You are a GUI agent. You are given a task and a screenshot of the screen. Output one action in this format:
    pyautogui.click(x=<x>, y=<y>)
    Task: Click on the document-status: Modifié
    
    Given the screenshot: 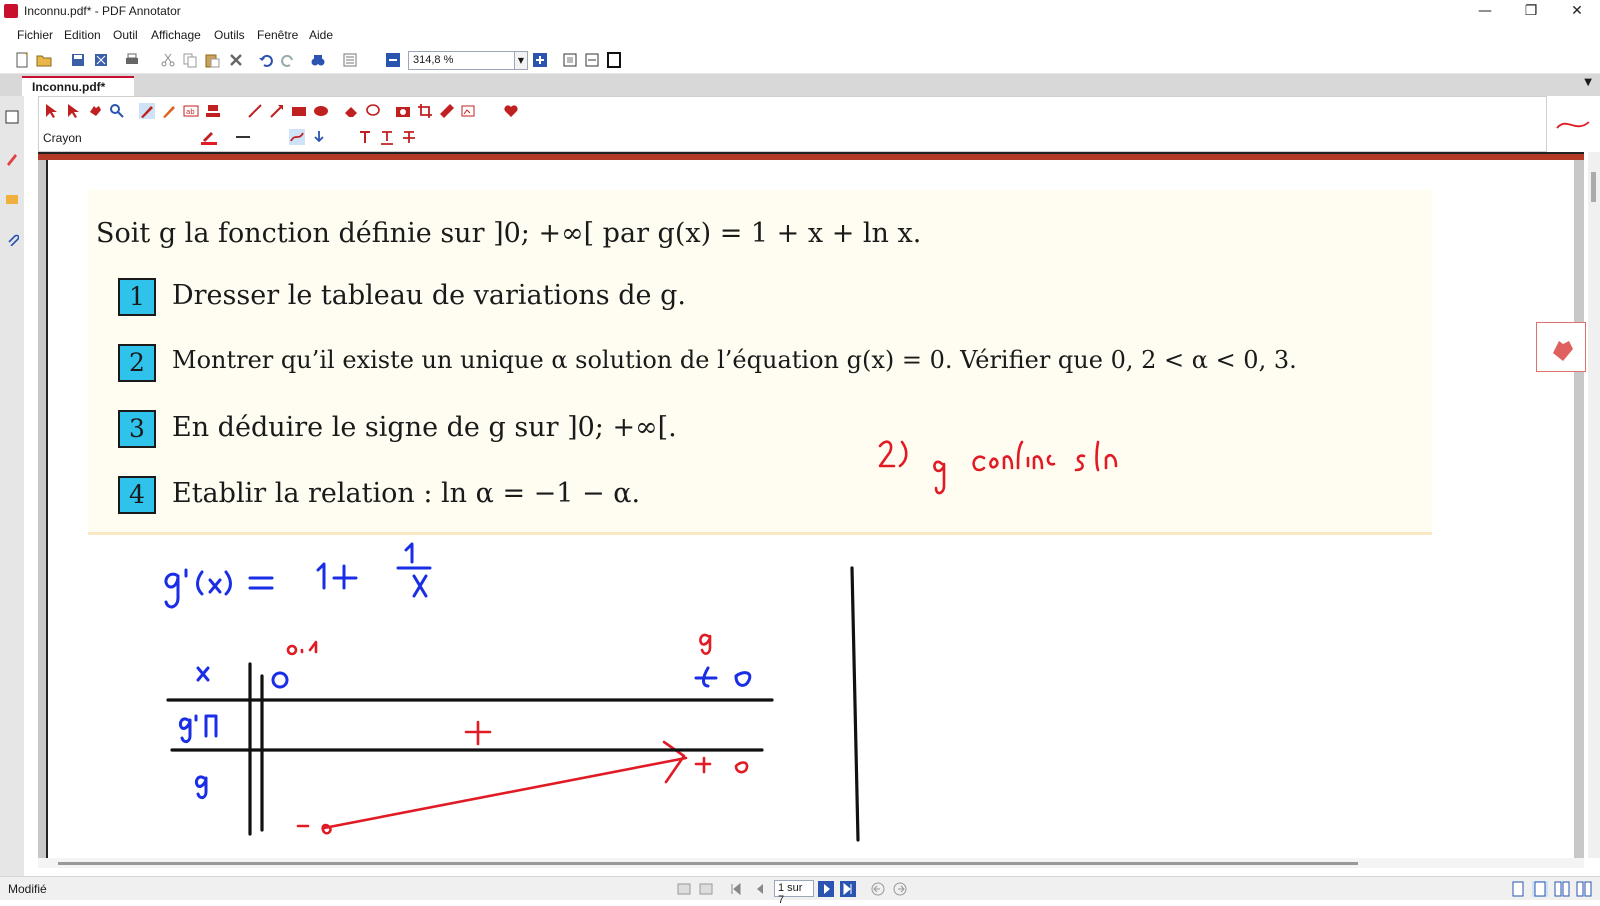 What is the action you would take?
    pyautogui.click(x=27, y=889)
    